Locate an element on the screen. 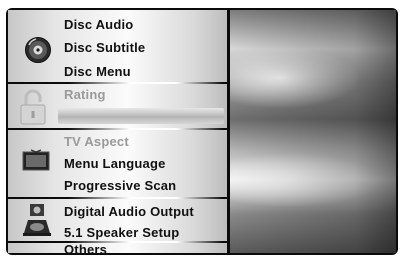 This screenshot has height=261, width=404. menu-item-rating: Rating is located at coordinates (85, 95).